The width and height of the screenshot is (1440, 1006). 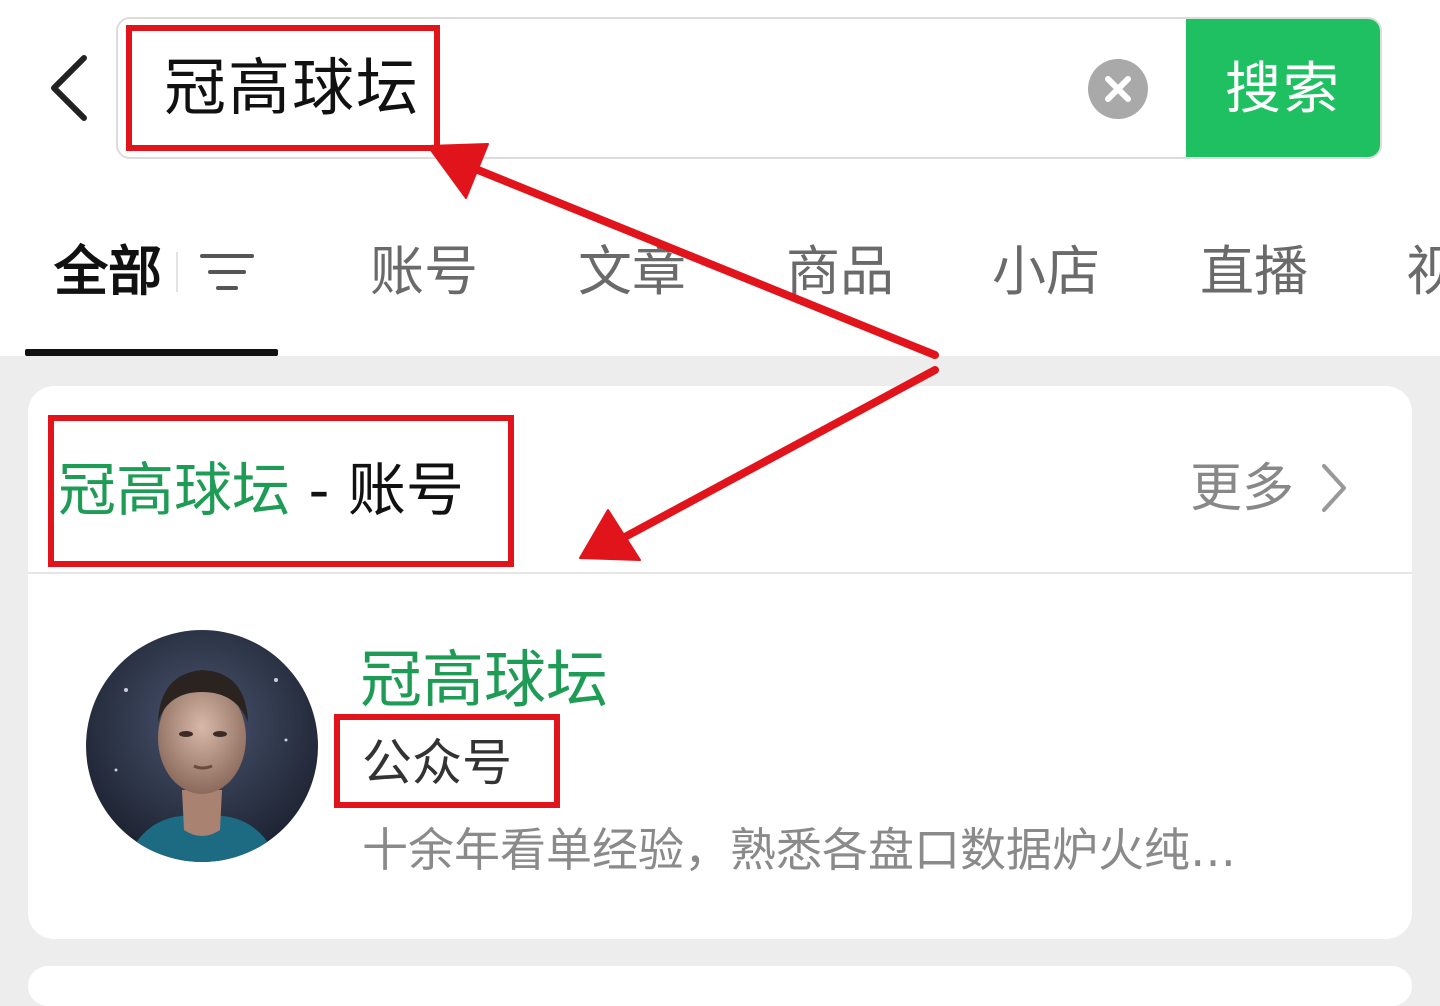 I want to click on tab-products: 商品, so click(x=840, y=272).